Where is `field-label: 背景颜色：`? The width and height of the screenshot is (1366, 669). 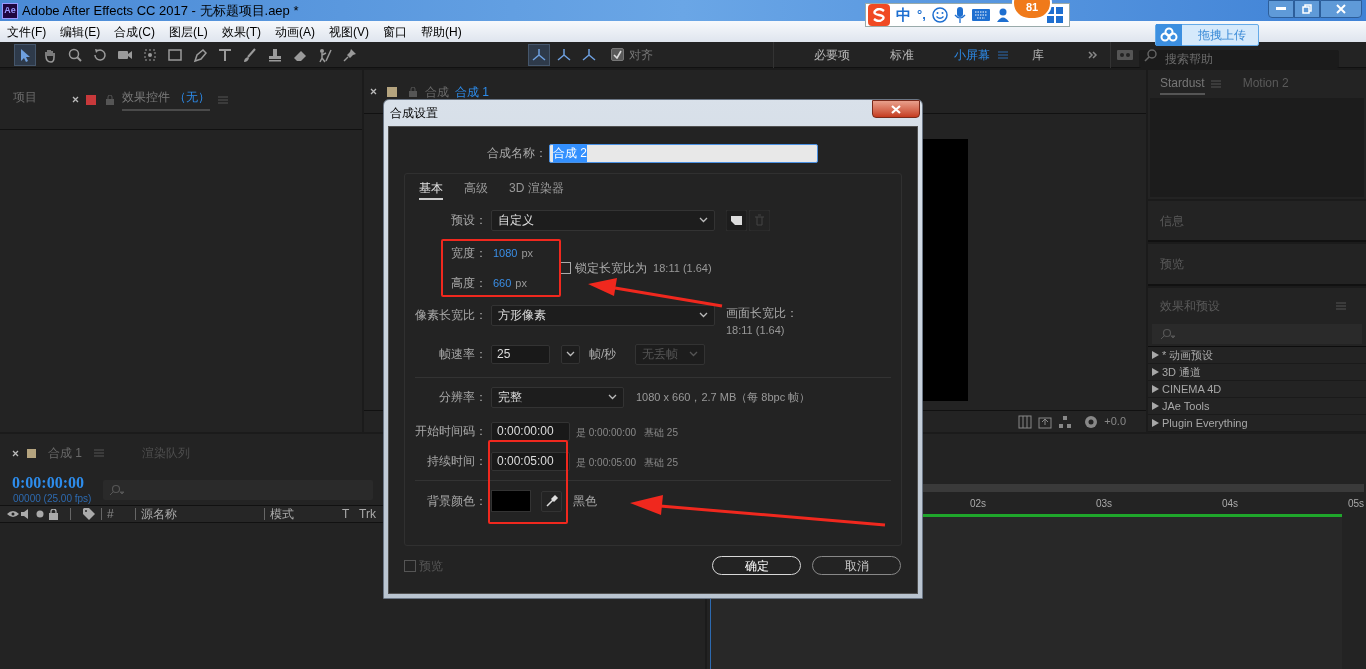
field-label: 背景颜色： is located at coordinates (457, 501).